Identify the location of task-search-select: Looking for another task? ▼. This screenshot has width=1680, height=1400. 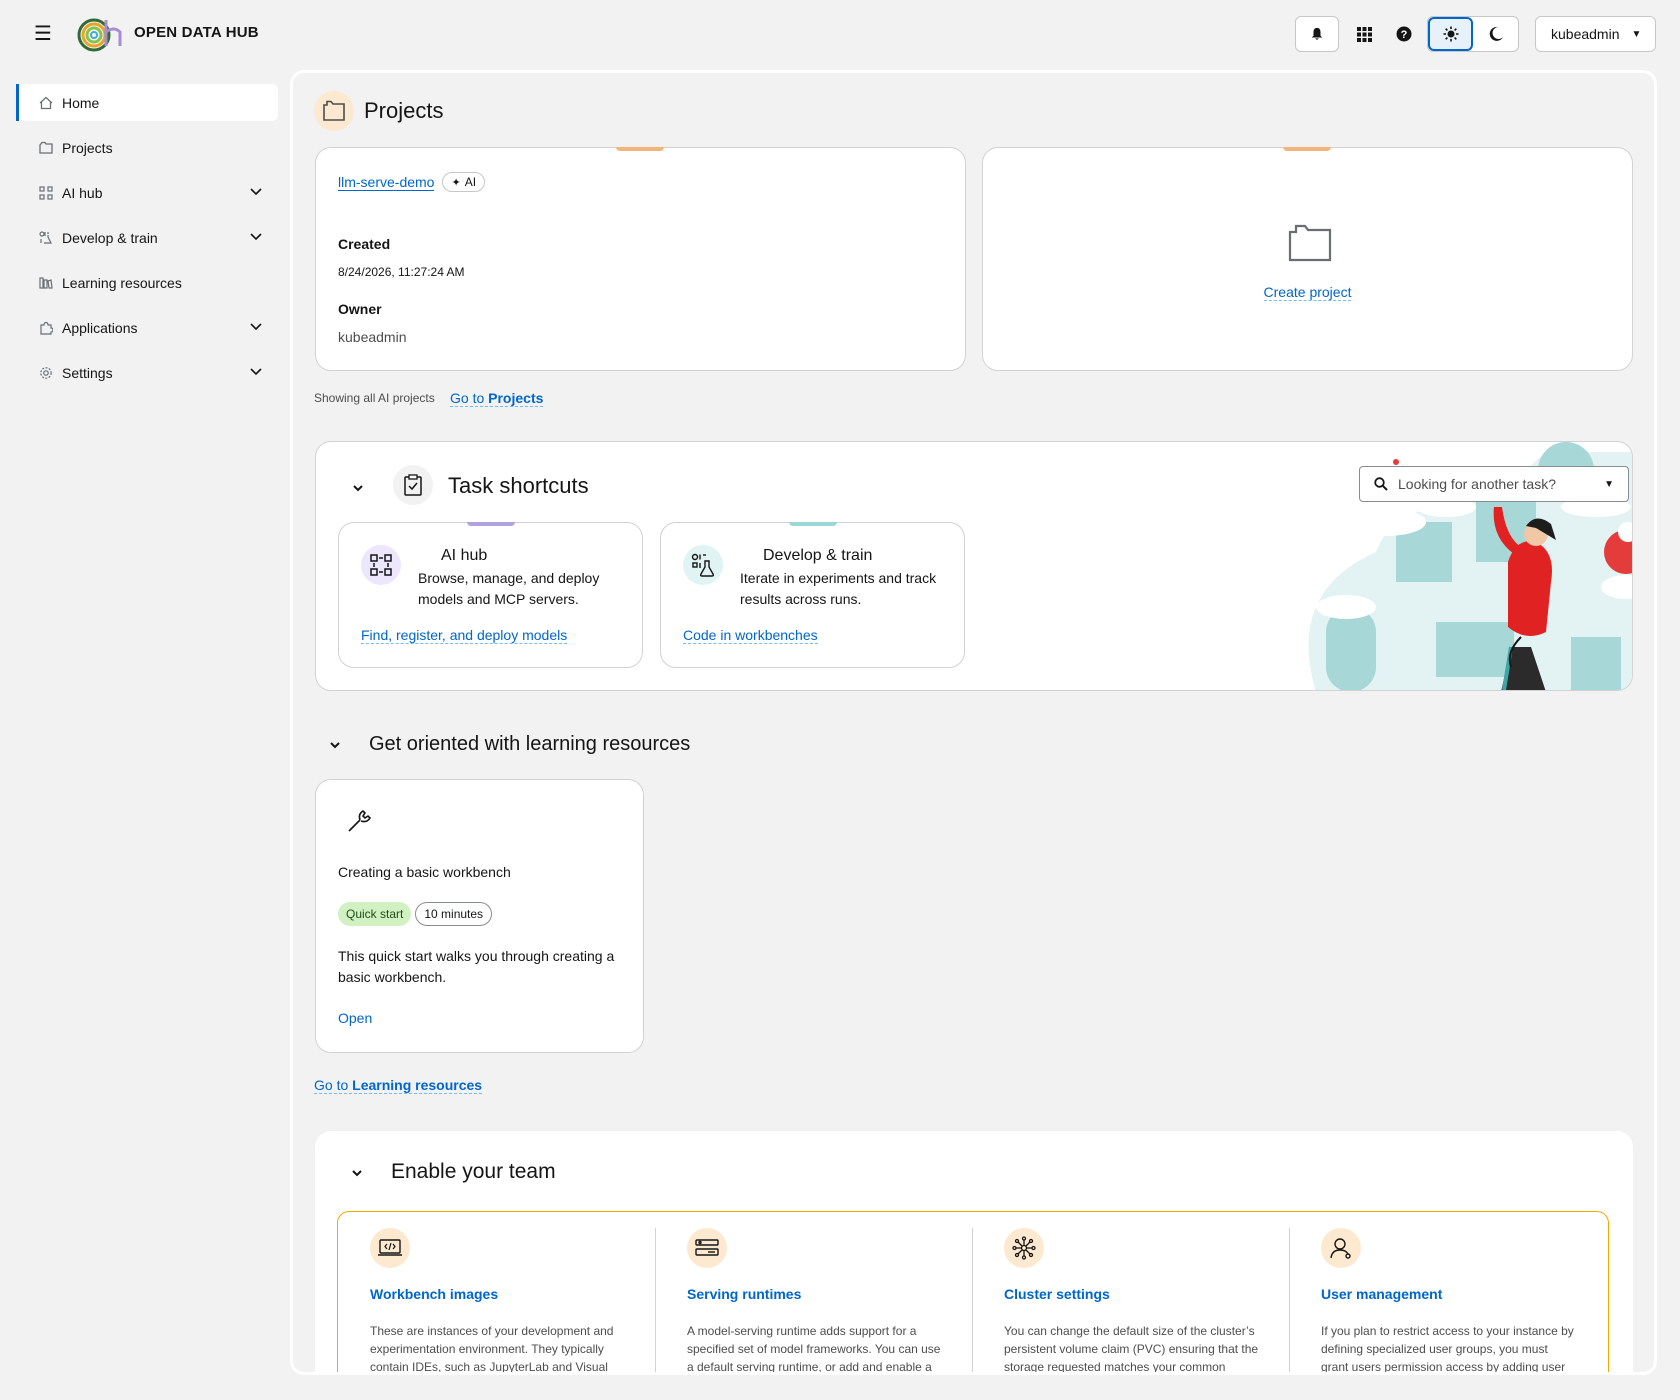
(1494, 484).